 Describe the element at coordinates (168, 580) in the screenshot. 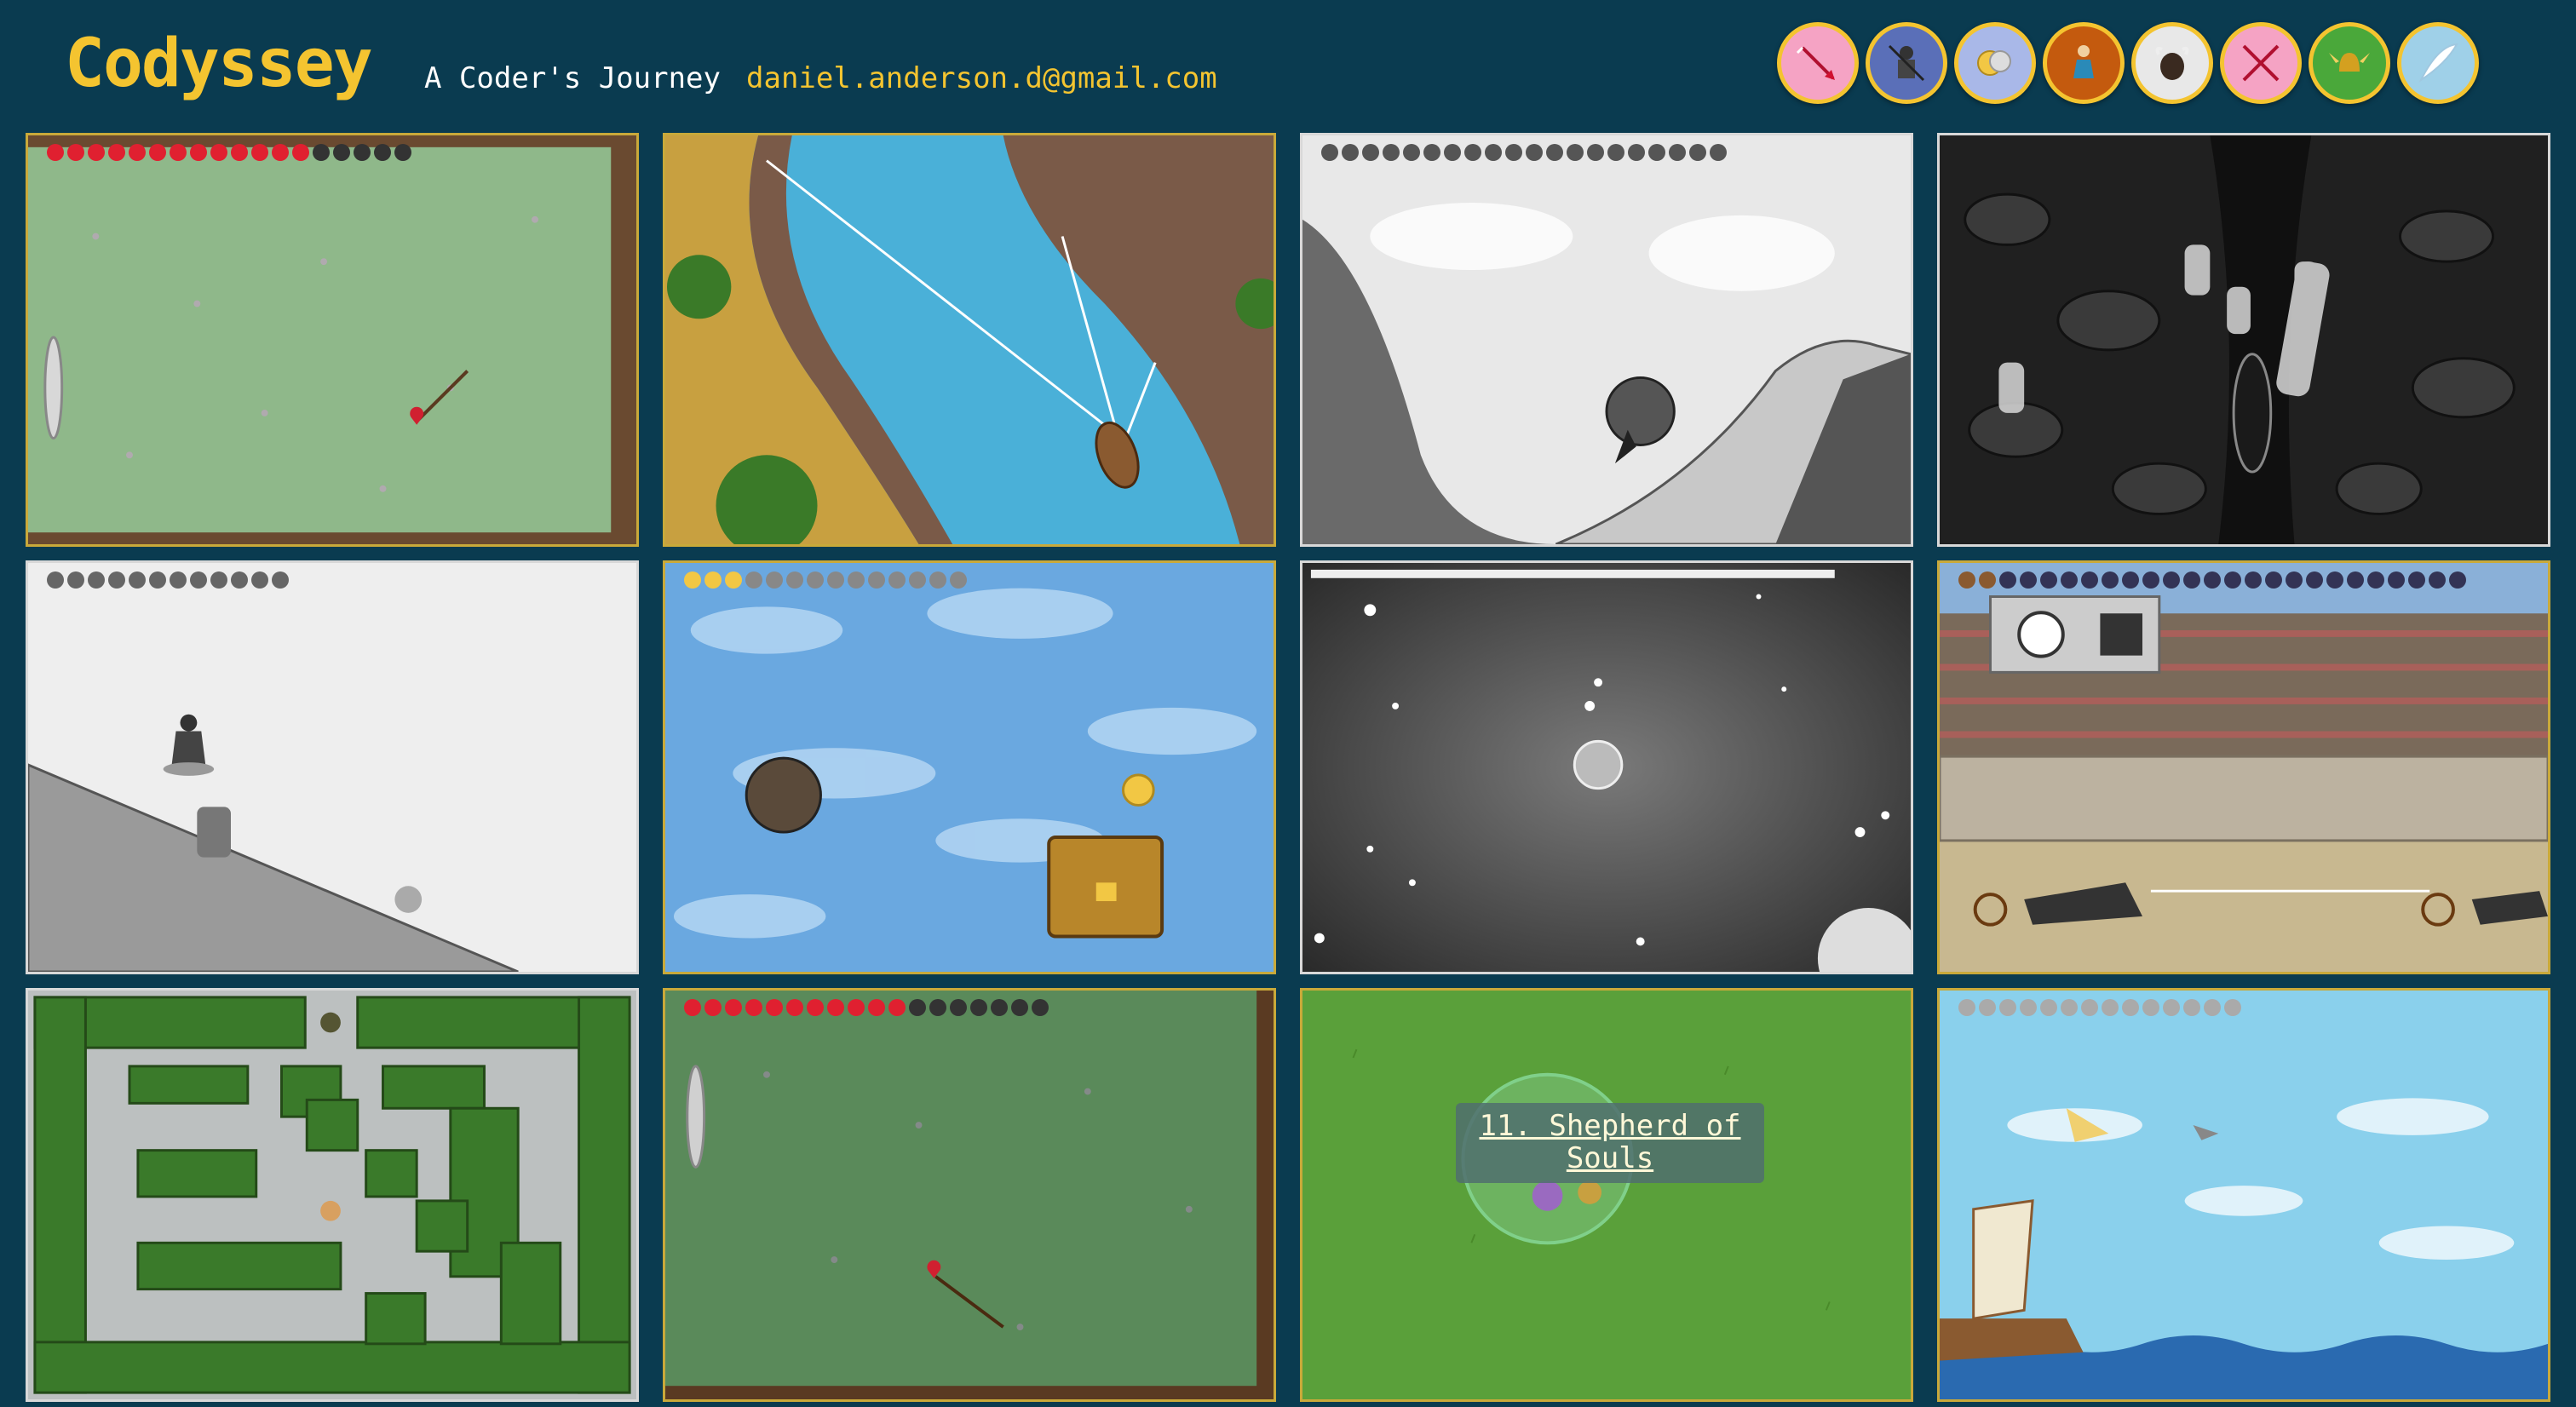

I see `arrow-count` at that location.